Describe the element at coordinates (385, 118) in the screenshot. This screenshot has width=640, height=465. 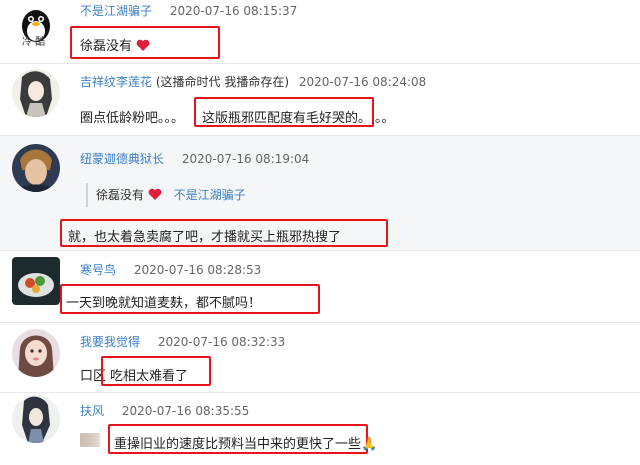
I see `comment-text-suffix: 。。` at that location.